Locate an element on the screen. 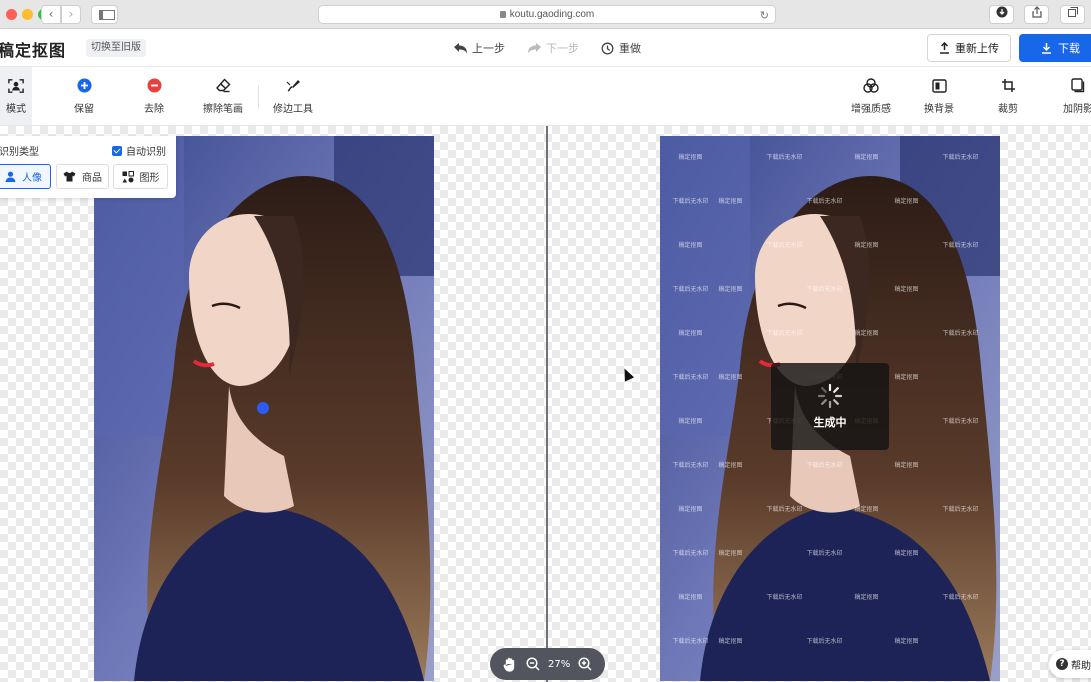 Image resolution: width=1091 pixels, height=682 pixels. share-icon is located at coordinates (1036, 14).